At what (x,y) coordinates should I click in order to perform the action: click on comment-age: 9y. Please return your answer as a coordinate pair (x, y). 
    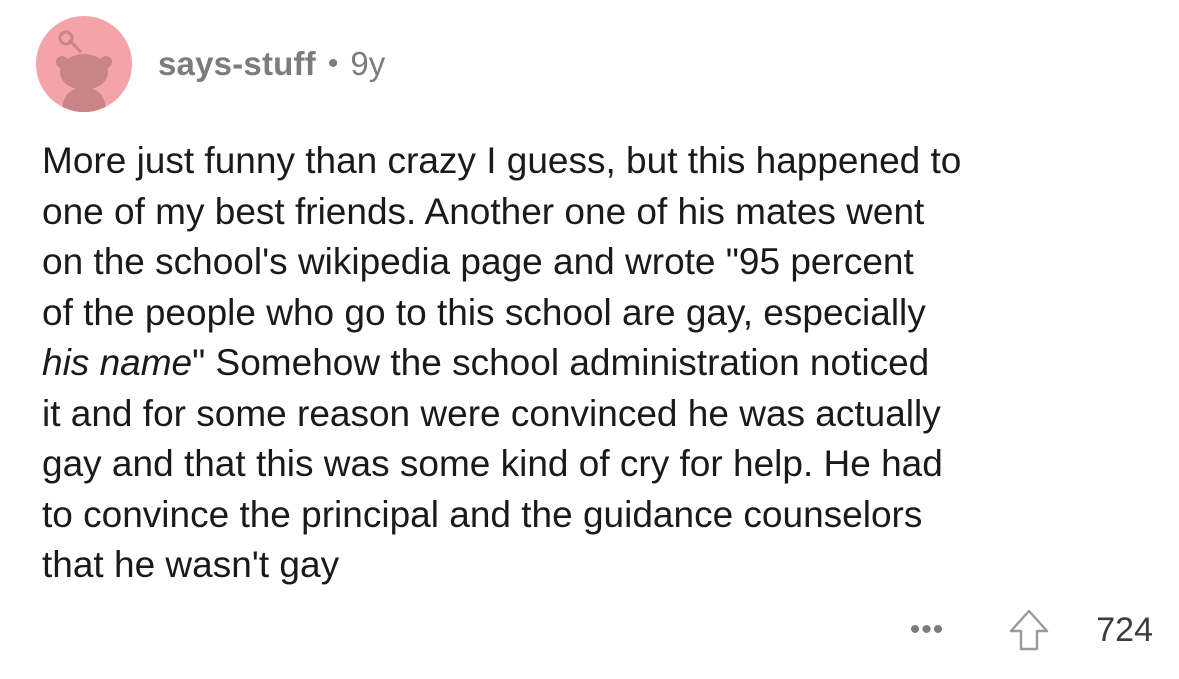
    Looking at the image, I should click on (368, 63).